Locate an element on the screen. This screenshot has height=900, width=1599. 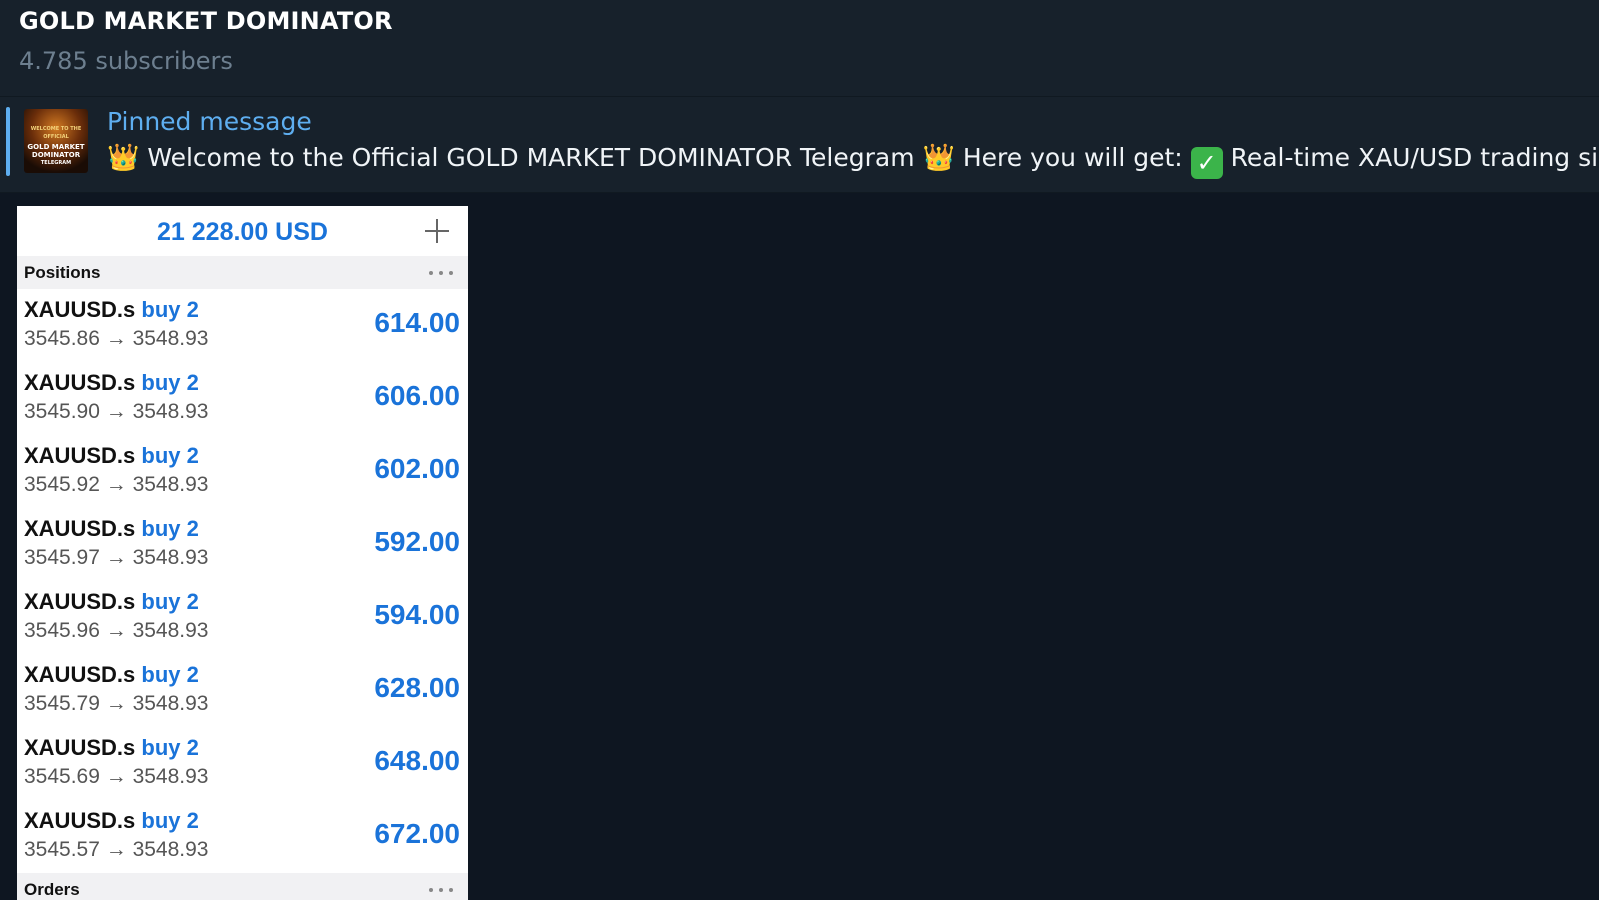
position-prices: 3545.96 → 3548.93 is located at coordinates (116, 630).